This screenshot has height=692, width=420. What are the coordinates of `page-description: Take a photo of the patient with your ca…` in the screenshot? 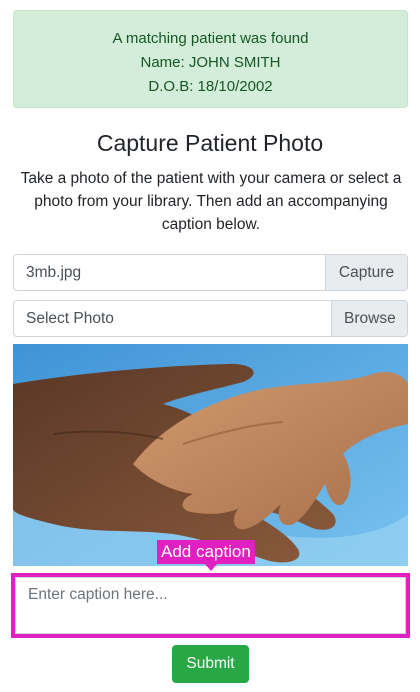 It's located at (211, 201).